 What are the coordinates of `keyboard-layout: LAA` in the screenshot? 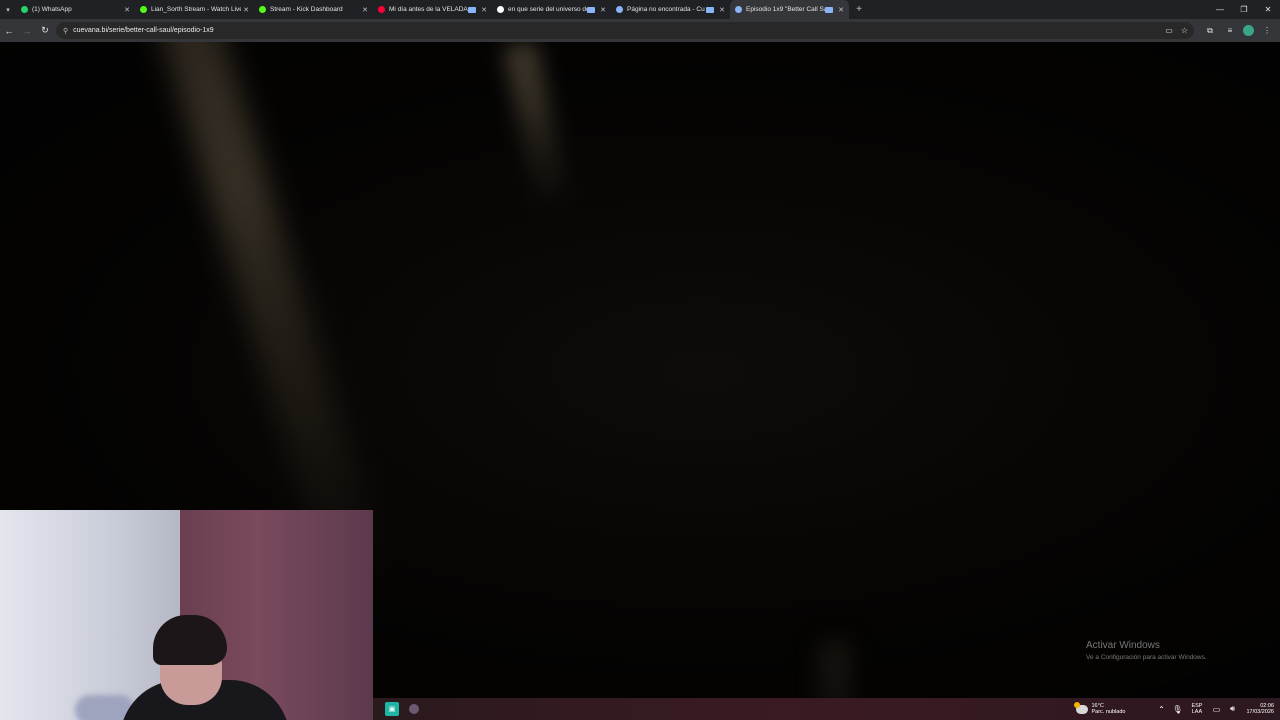 It's located at (1197, 712).